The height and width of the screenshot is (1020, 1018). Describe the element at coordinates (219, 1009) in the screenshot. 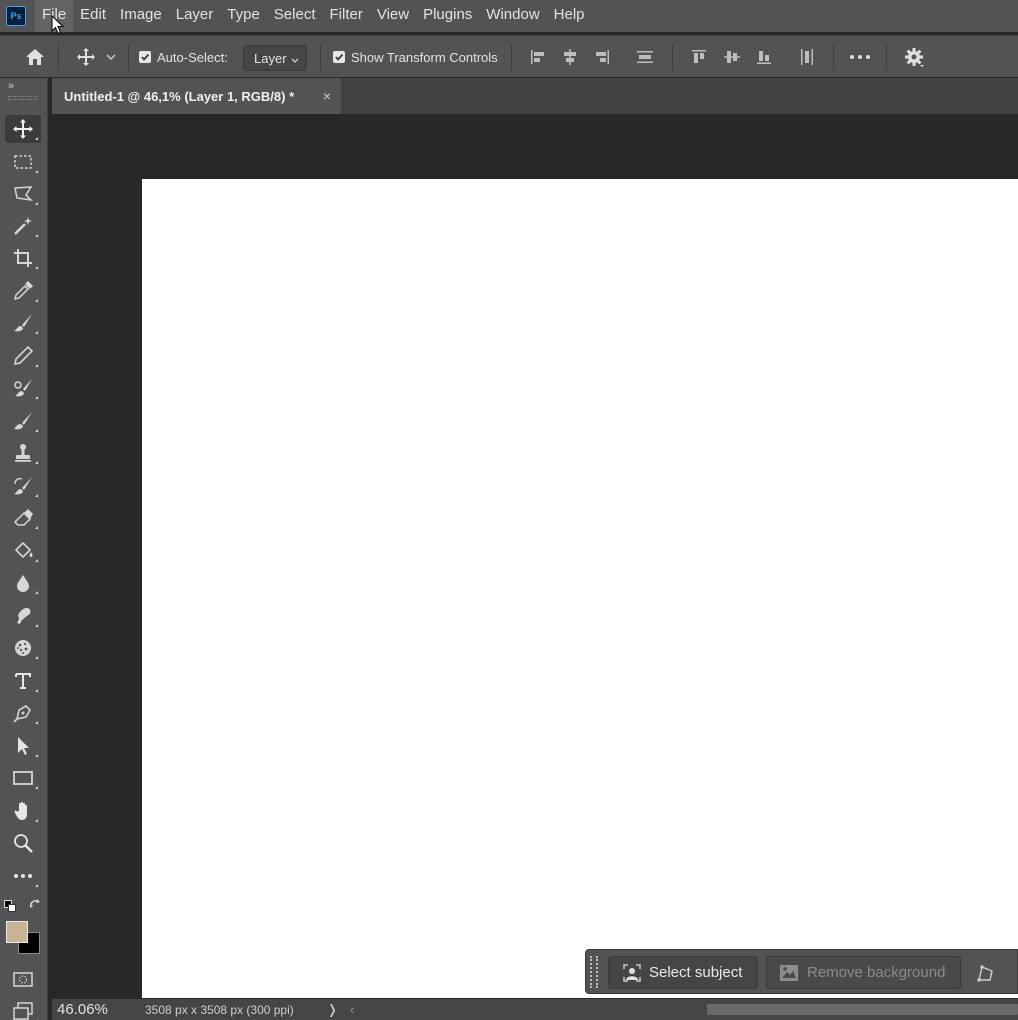

I see `document-info: 3508 px x 3508 px (300 ppi)` at that location.